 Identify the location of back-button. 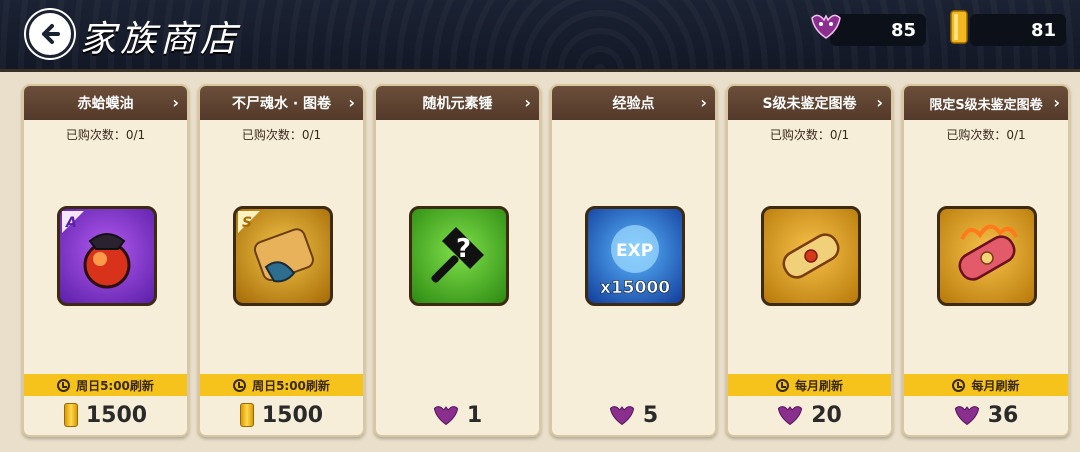
(50, 34).